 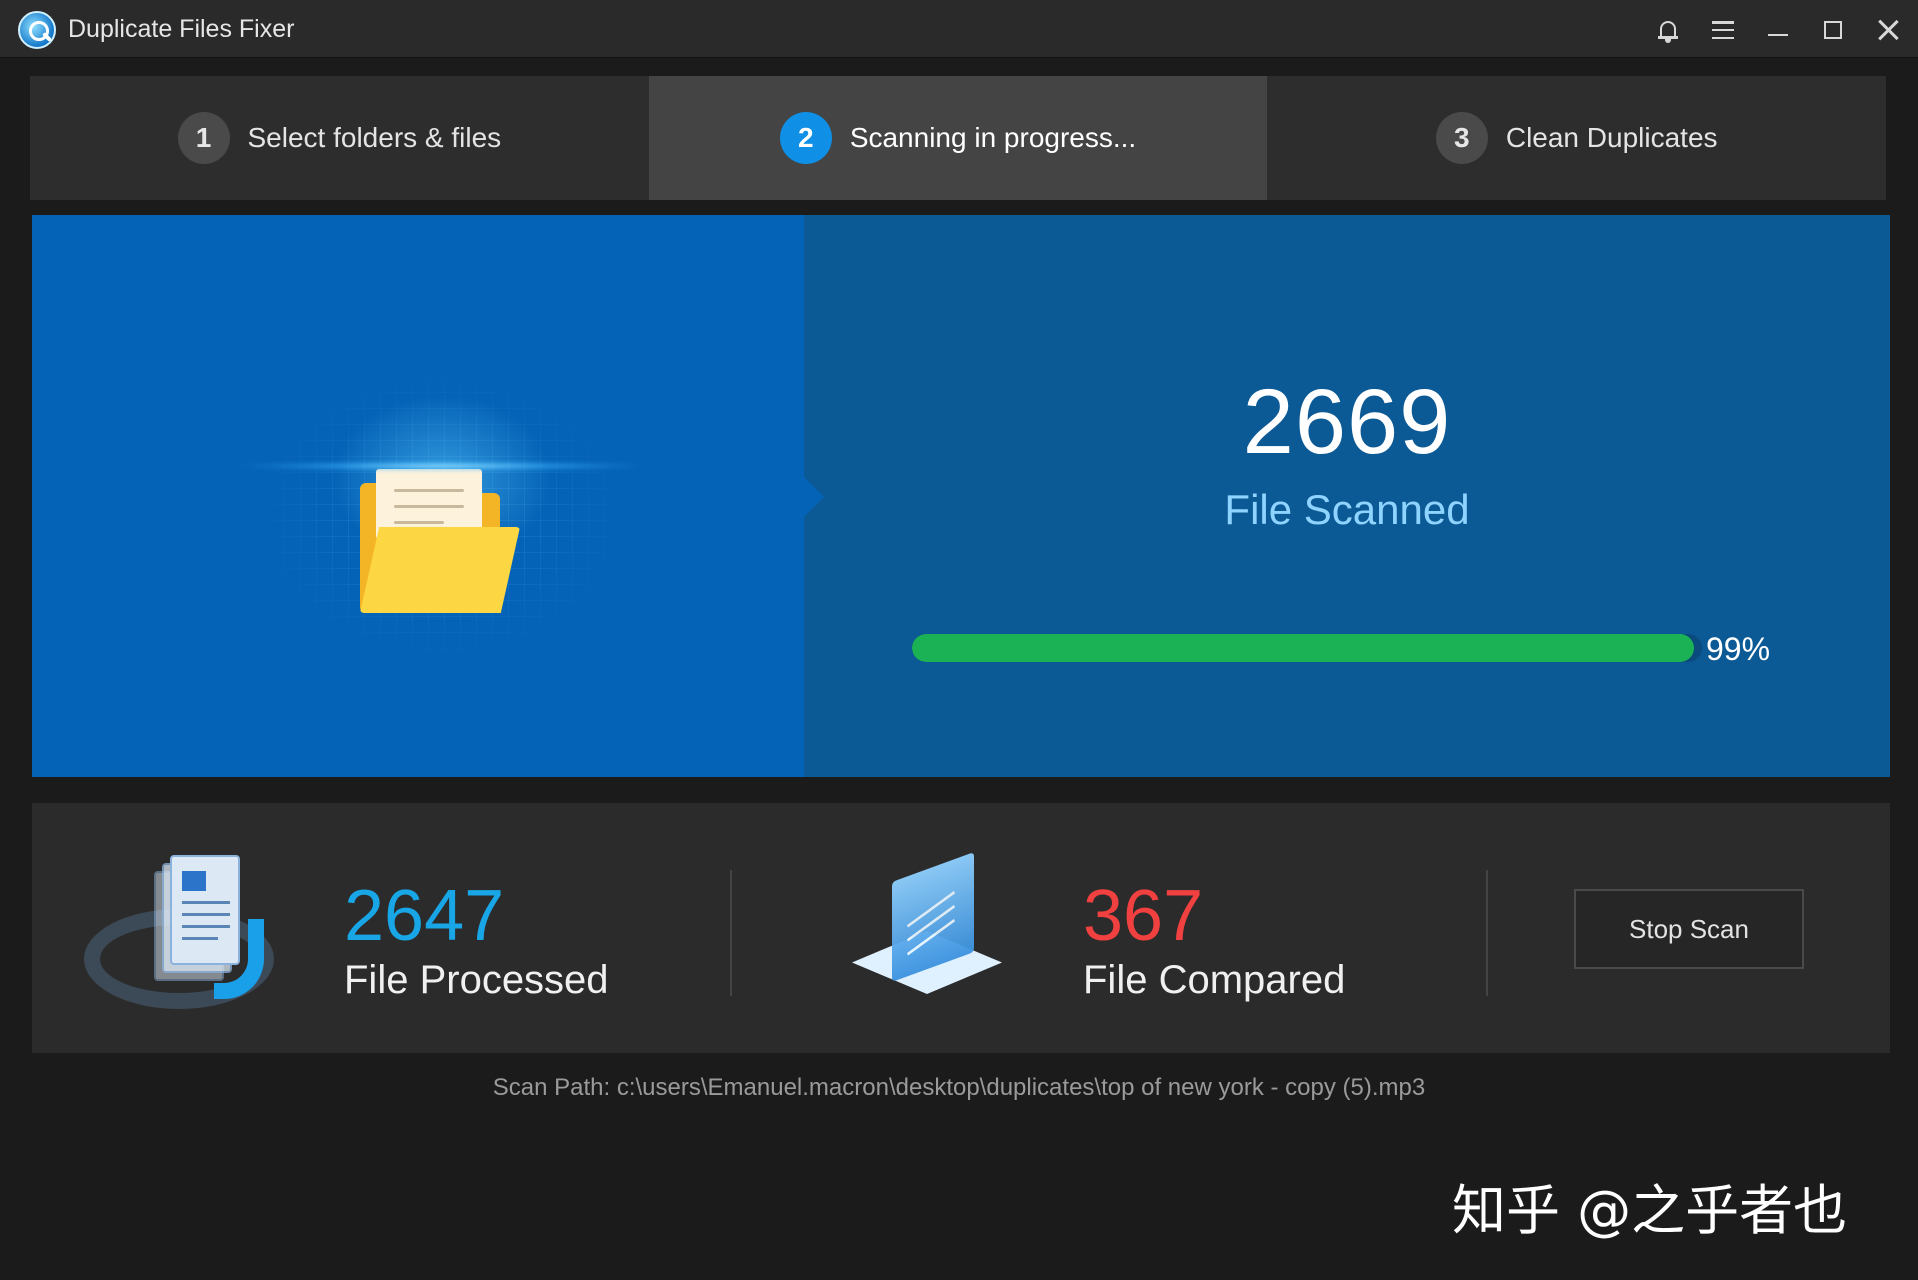 I want to click on close-icon, so click(x=1888, y=30).